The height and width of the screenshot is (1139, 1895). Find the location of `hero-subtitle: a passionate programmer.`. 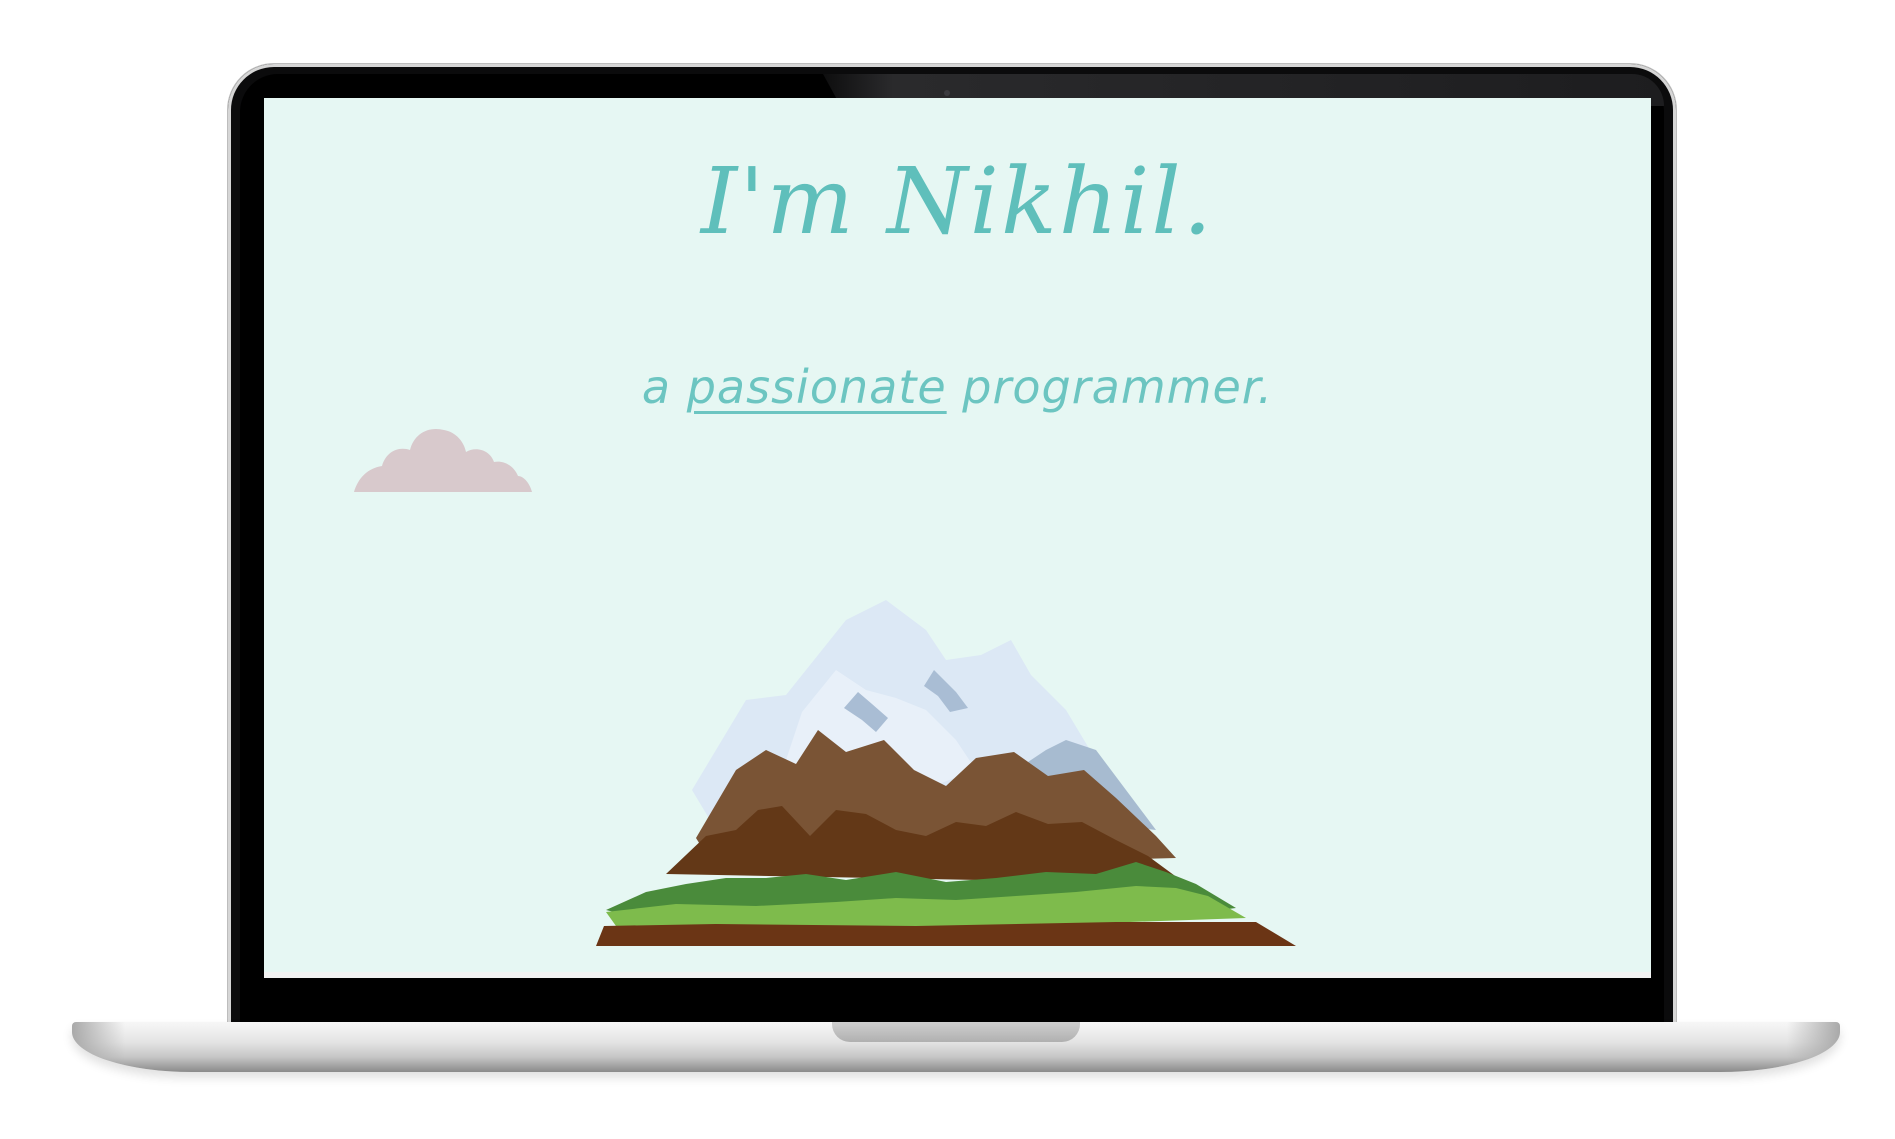

hero-subtitle: a passionate programmer. is located at coordinates (957, 387).